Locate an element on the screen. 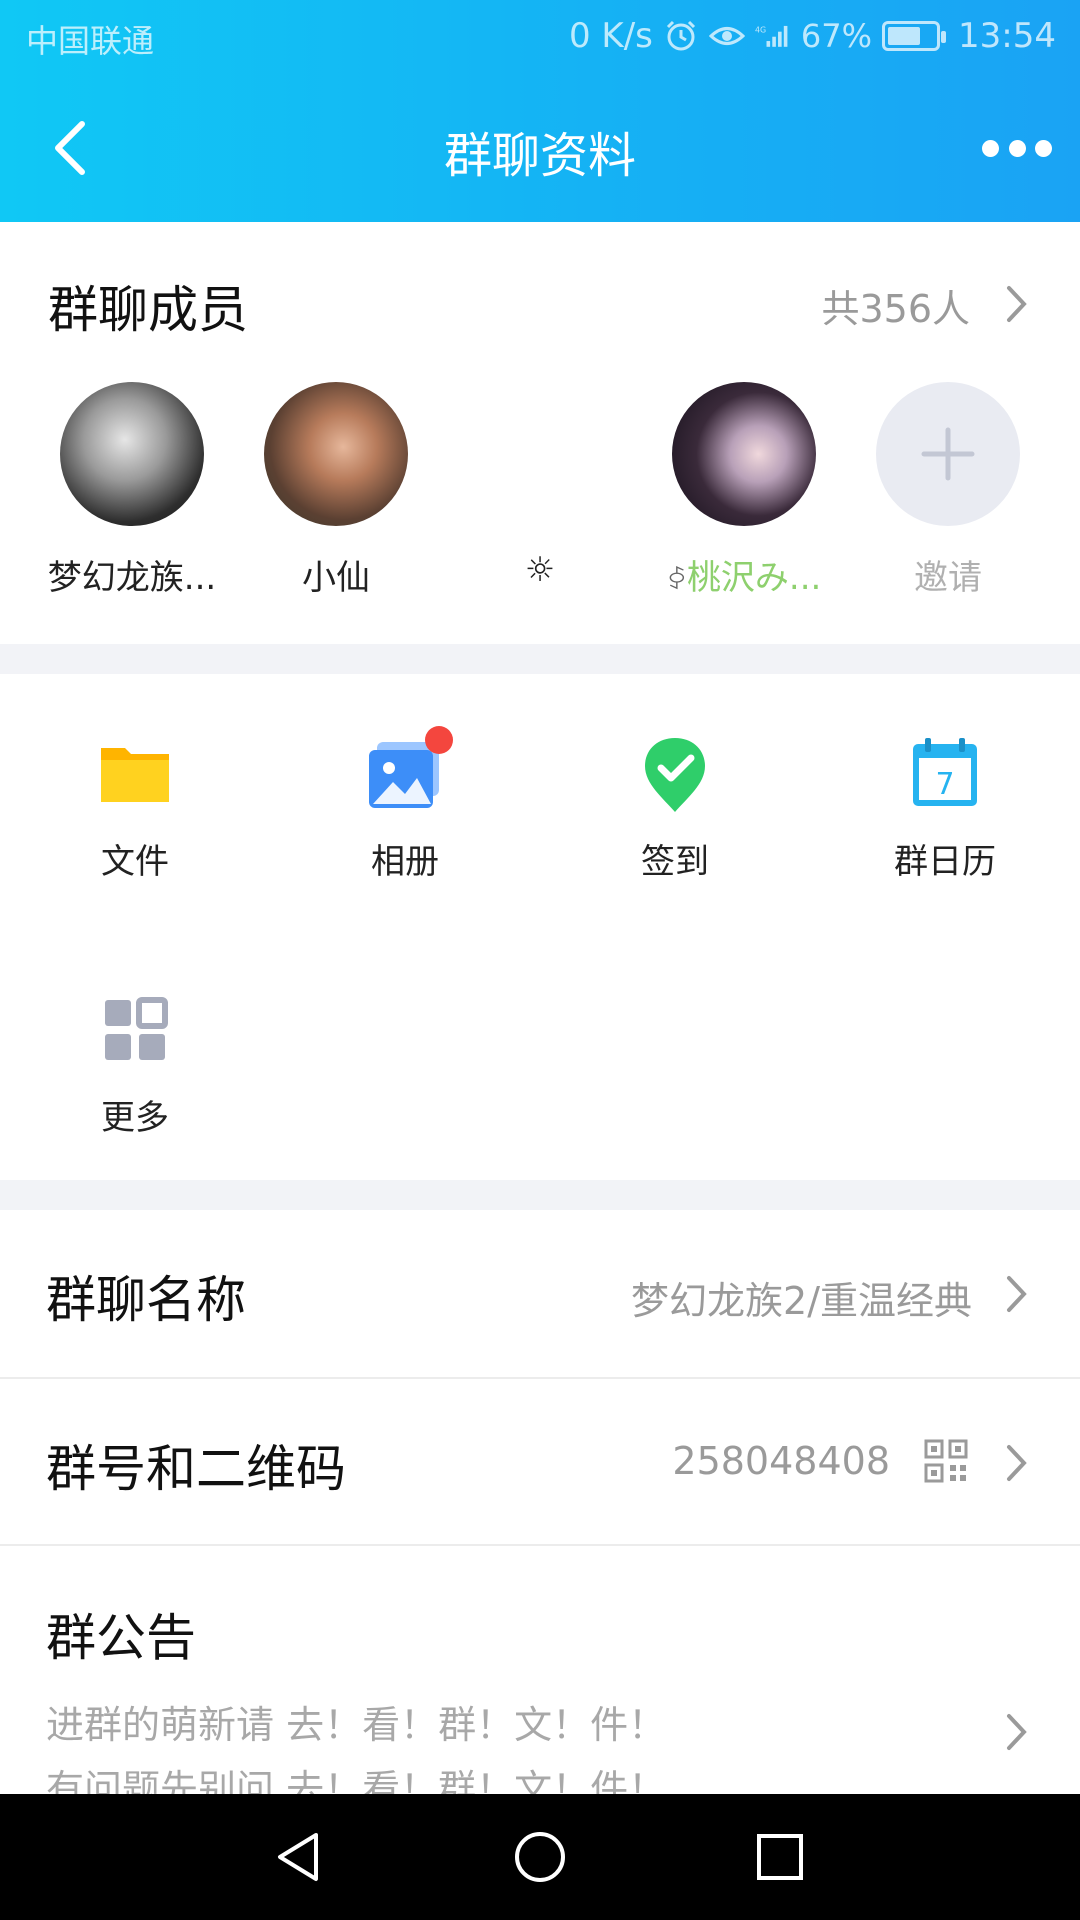 This screenshot has height=1920, width=1080. app-checkin: 签到 is located at coordinates (675, 808).